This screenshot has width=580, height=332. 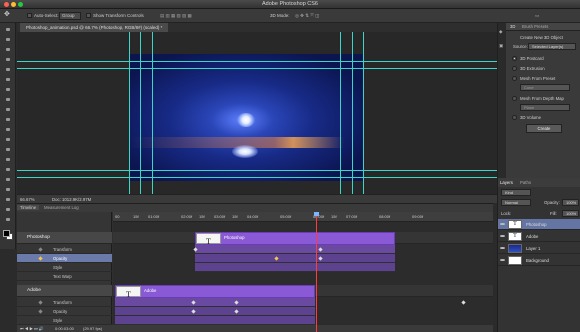 What do you see at coordinates (88, 15) in the screenshot?
I see `show-transform-checkbox` at bounding box center [88, 15].